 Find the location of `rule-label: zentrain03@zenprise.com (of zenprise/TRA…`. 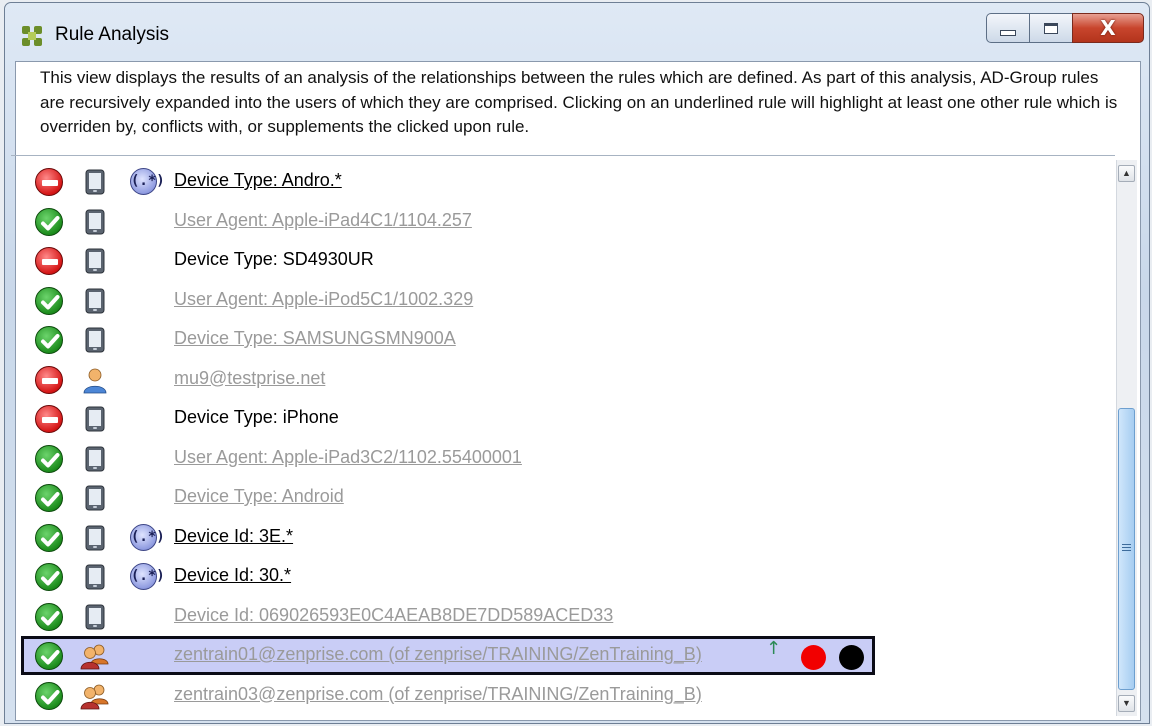

rule-label: zentrain03@zenprise.com (of zenprise/TRA… is located at coordinates (438, 694).